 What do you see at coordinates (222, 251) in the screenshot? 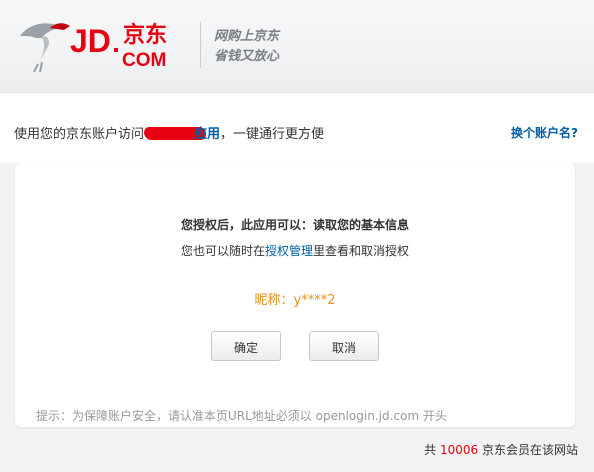
I see `manage-prefix: 您也可以随时在` at bounding box center [222, 251].